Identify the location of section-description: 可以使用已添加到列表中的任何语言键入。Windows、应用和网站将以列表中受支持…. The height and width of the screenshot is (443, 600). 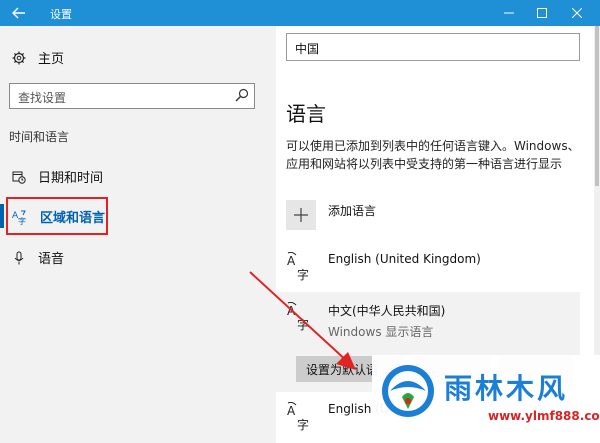
(433, 155).